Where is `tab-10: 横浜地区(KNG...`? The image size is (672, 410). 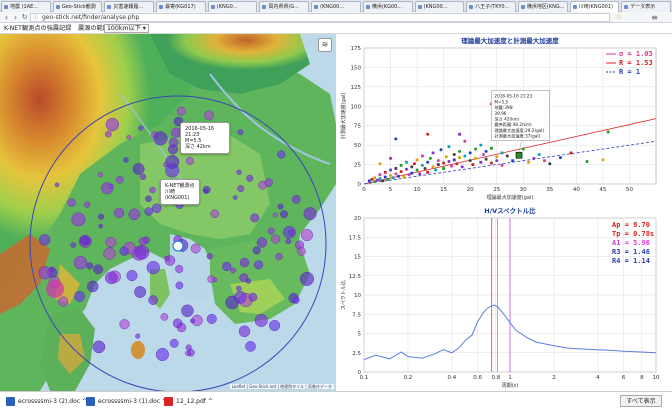
tab-10: 横浜地区(KNG... is located at coordinates (542, 6).